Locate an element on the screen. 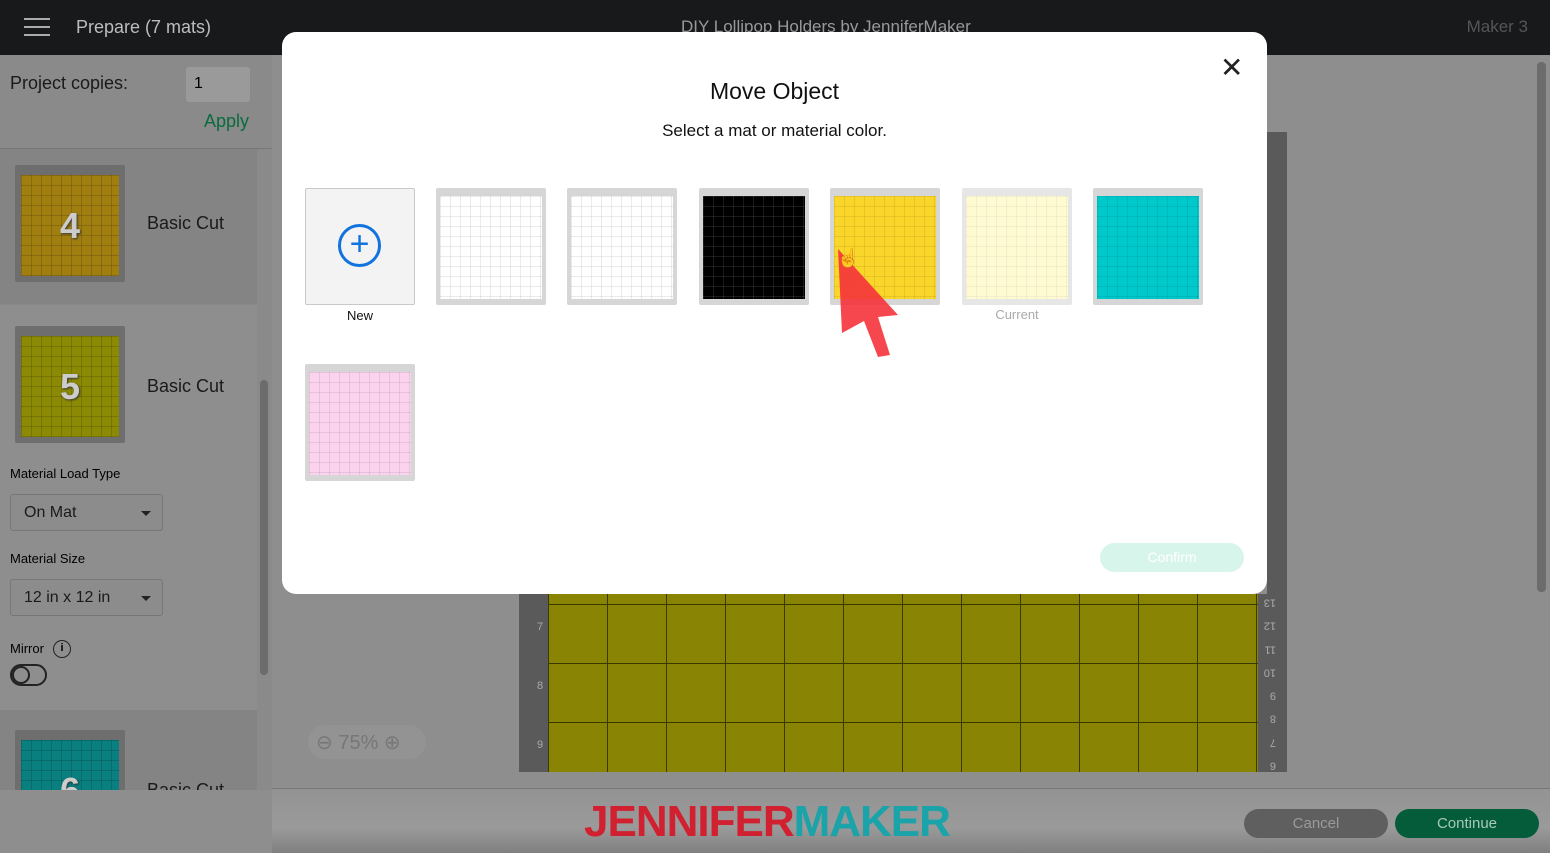 The image size is (1550, 853). footer: JENNIFERMAKER Cancel Continue is located at coordinates (911, 820).